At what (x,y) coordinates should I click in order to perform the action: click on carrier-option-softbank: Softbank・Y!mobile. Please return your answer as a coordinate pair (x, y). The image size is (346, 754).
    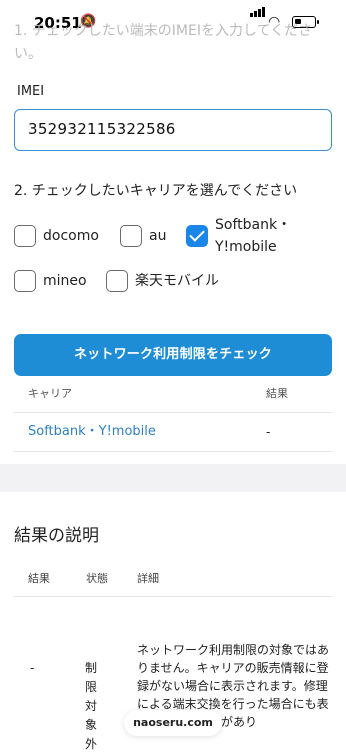
    Looking at the image, I should click on (248, 236).